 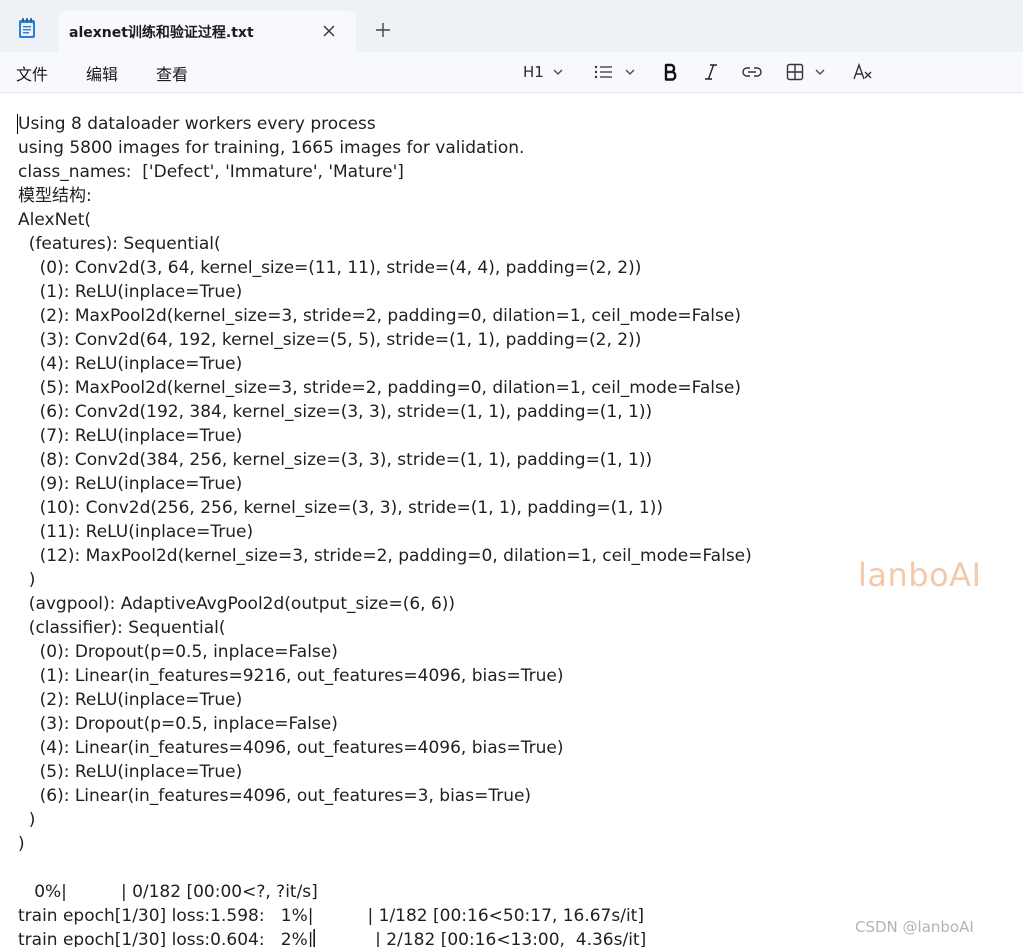 I want to click on clear-format-icon, so click(x=863, y=72).